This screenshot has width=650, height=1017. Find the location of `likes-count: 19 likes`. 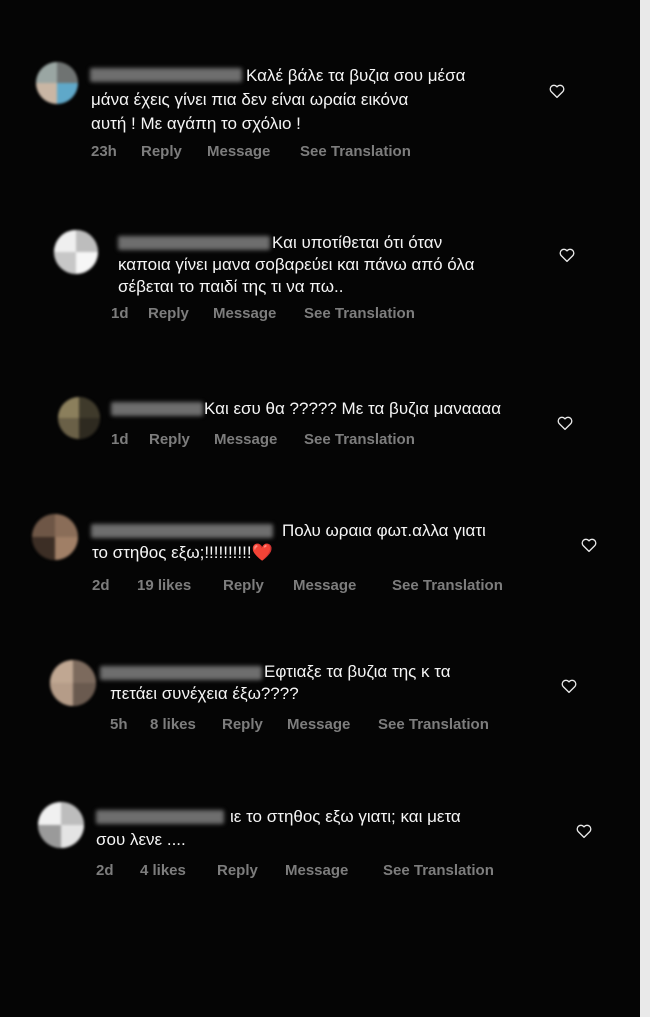

likes-count: 19 likes is located at coordinates (164, 585).